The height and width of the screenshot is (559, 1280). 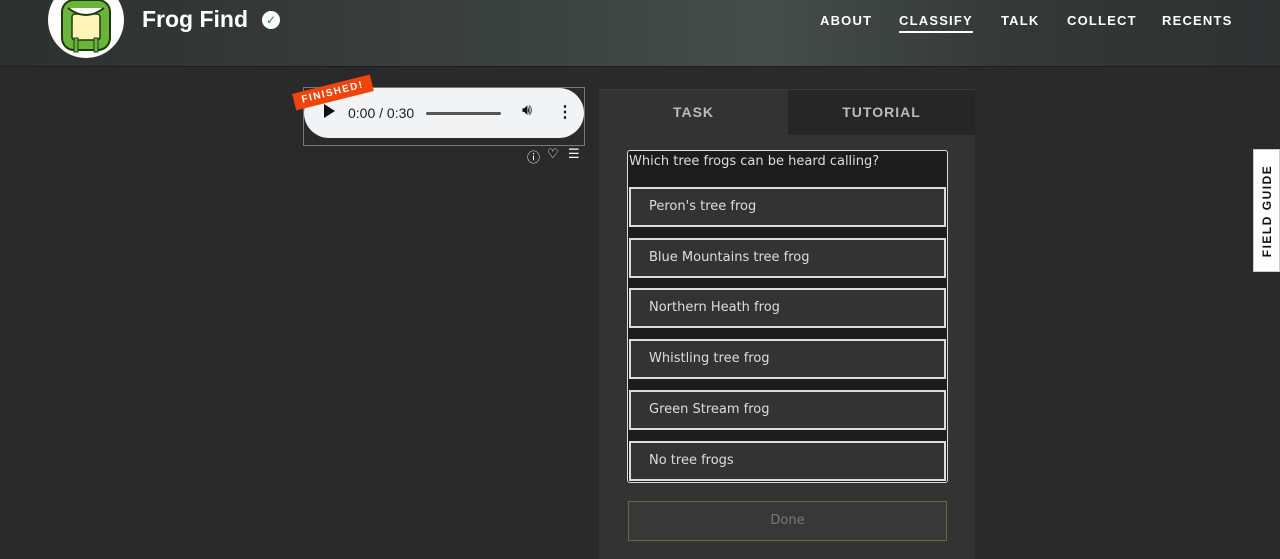 I want to click on answer-option: Green Stream frog, so click(x=787, y=410).